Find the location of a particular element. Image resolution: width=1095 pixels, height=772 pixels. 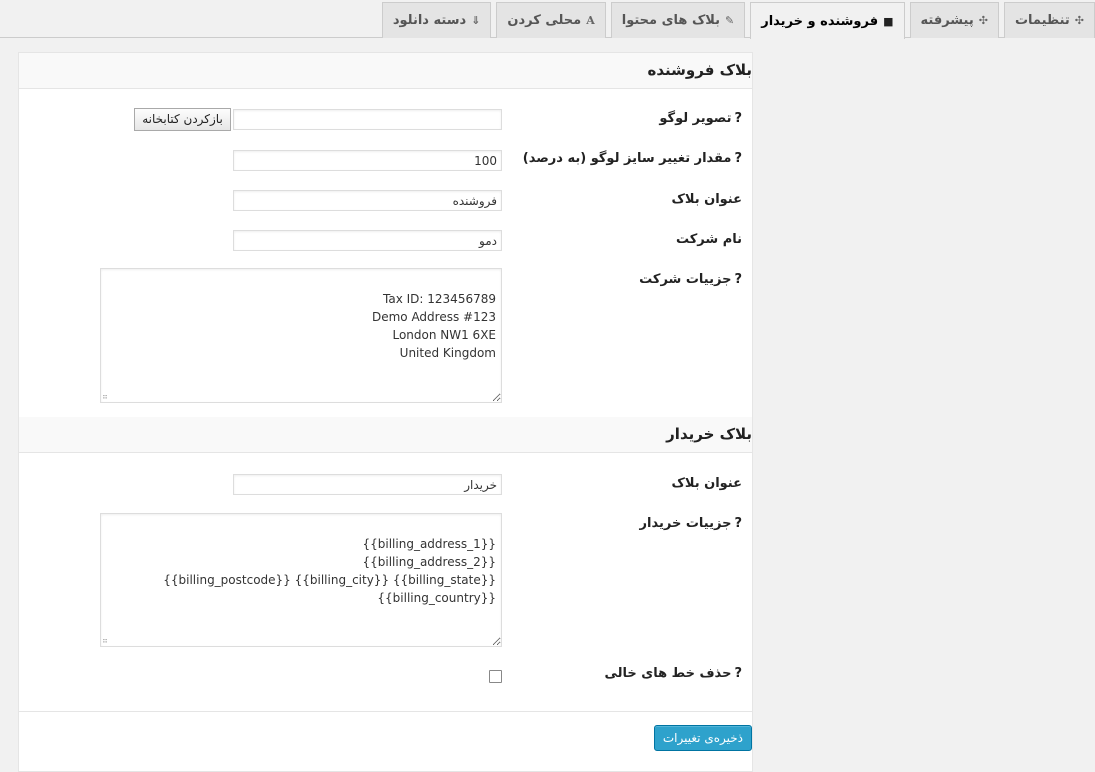

tab-advanced: ✣ پیشرفته is located at coordinates (954, 20).